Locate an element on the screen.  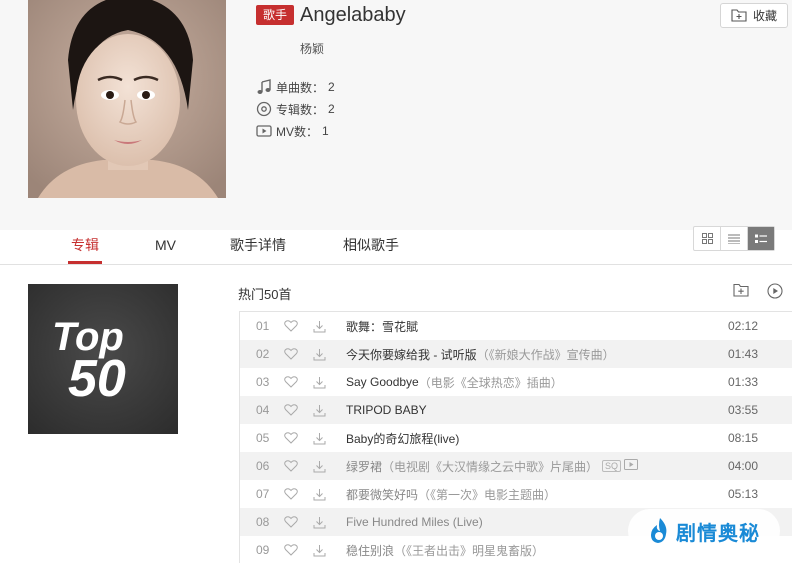
song-note: （《新娘大作战》宣传曲） is located at coordinates (545, 354).